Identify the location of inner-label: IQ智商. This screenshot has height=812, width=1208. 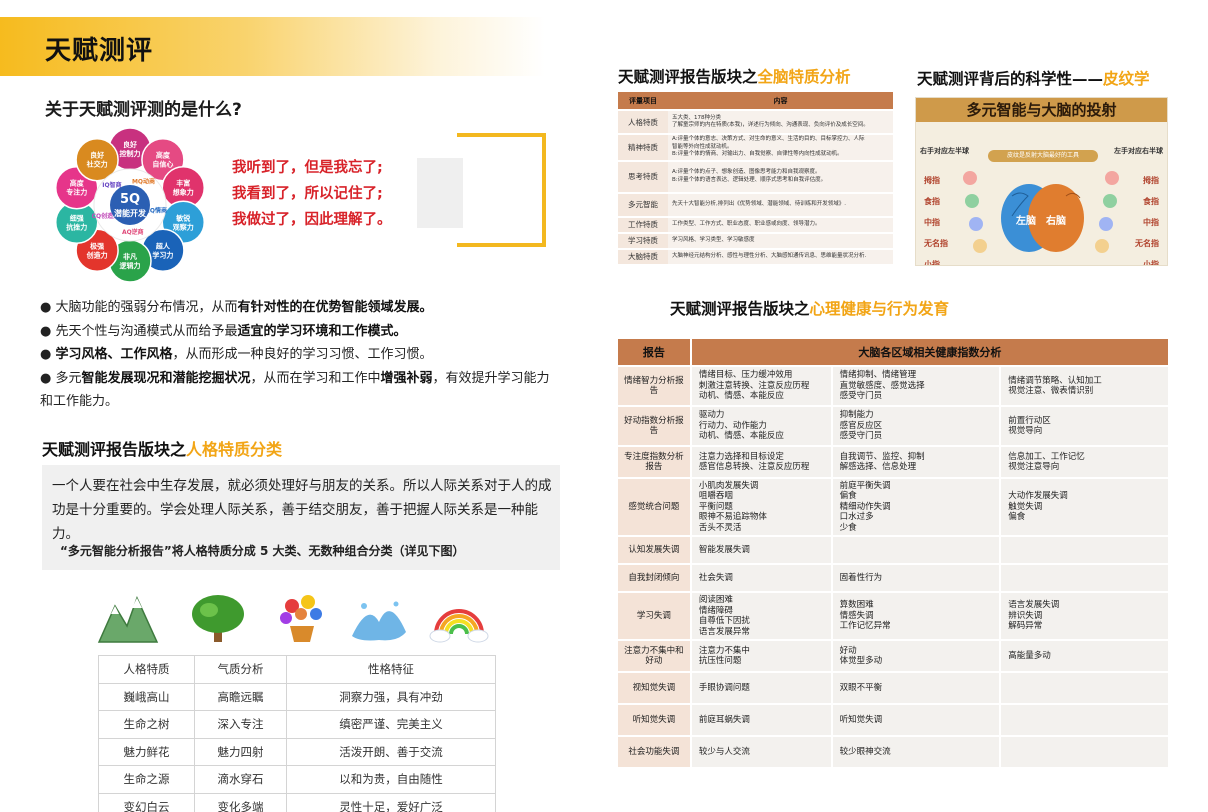
(111, 185).